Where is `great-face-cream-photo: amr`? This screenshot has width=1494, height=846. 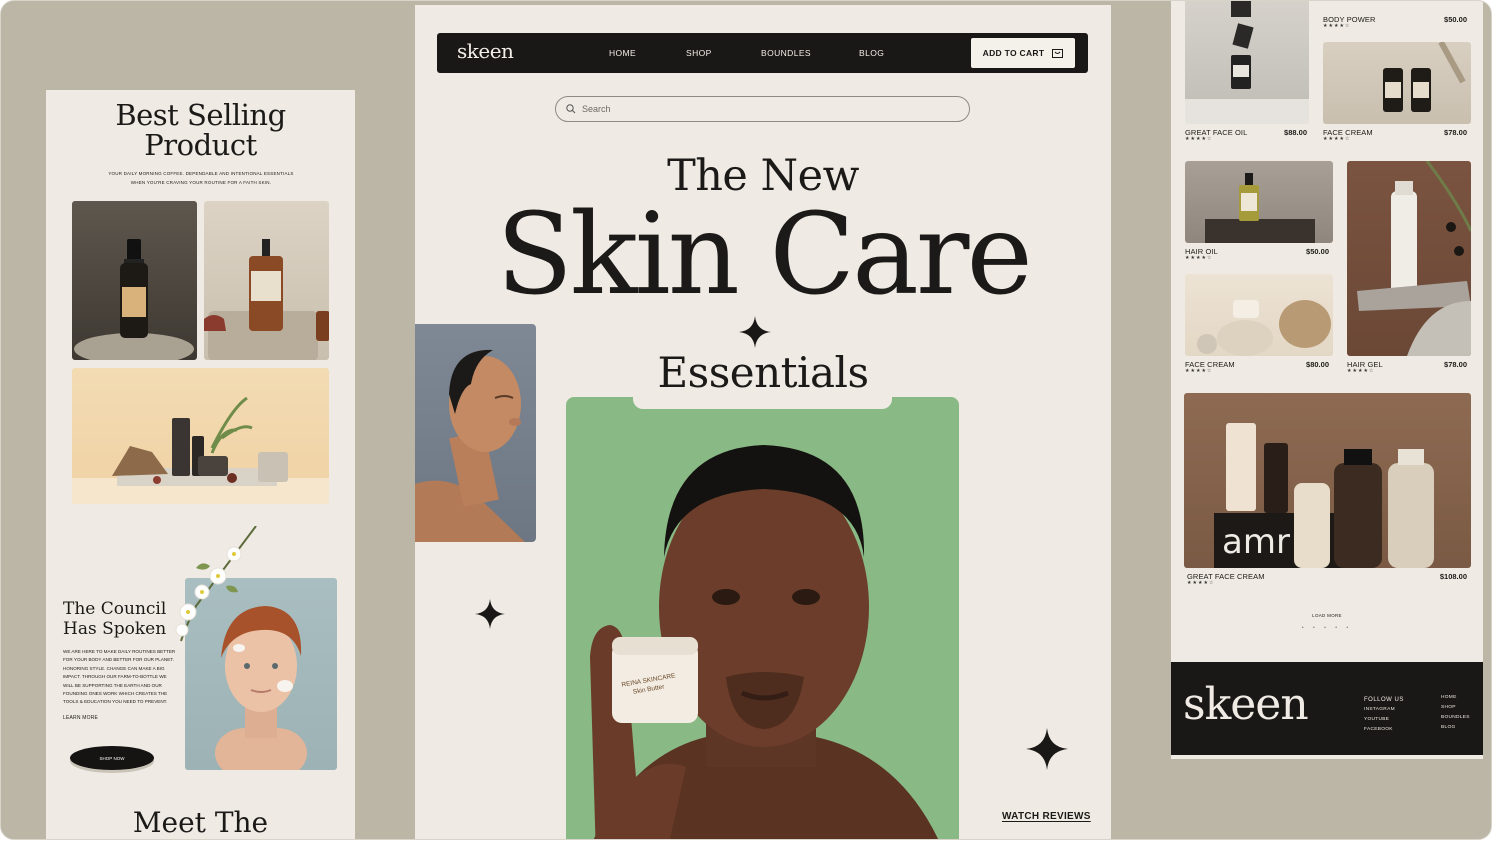 great-face-cream-photo: amr is located at coordinates (1327, 480).